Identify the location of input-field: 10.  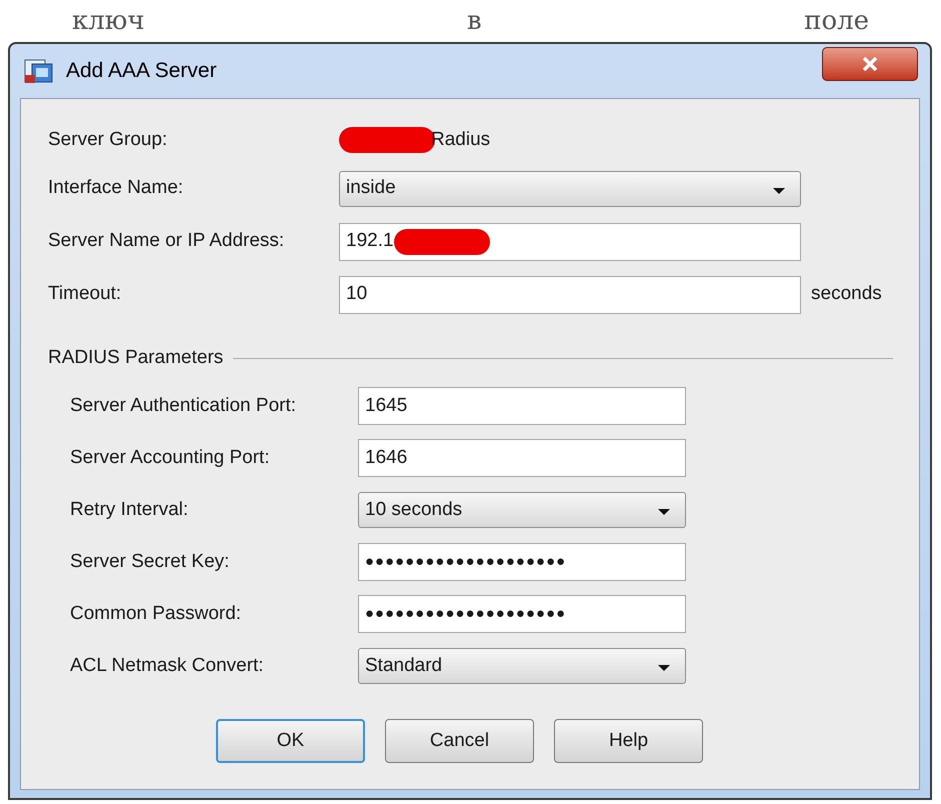
(570, 295).